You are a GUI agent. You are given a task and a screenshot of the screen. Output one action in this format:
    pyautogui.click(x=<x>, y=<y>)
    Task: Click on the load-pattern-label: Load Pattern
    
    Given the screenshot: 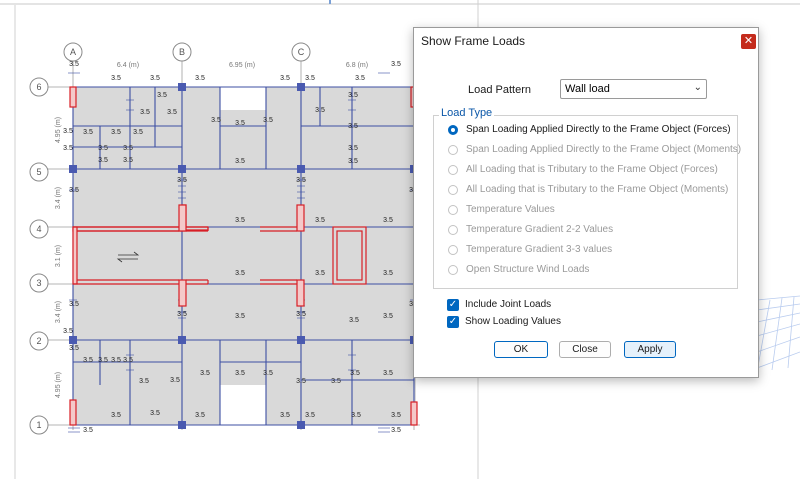 What is the action you would take?
    pyautogui.click(x=499, y=90)
    